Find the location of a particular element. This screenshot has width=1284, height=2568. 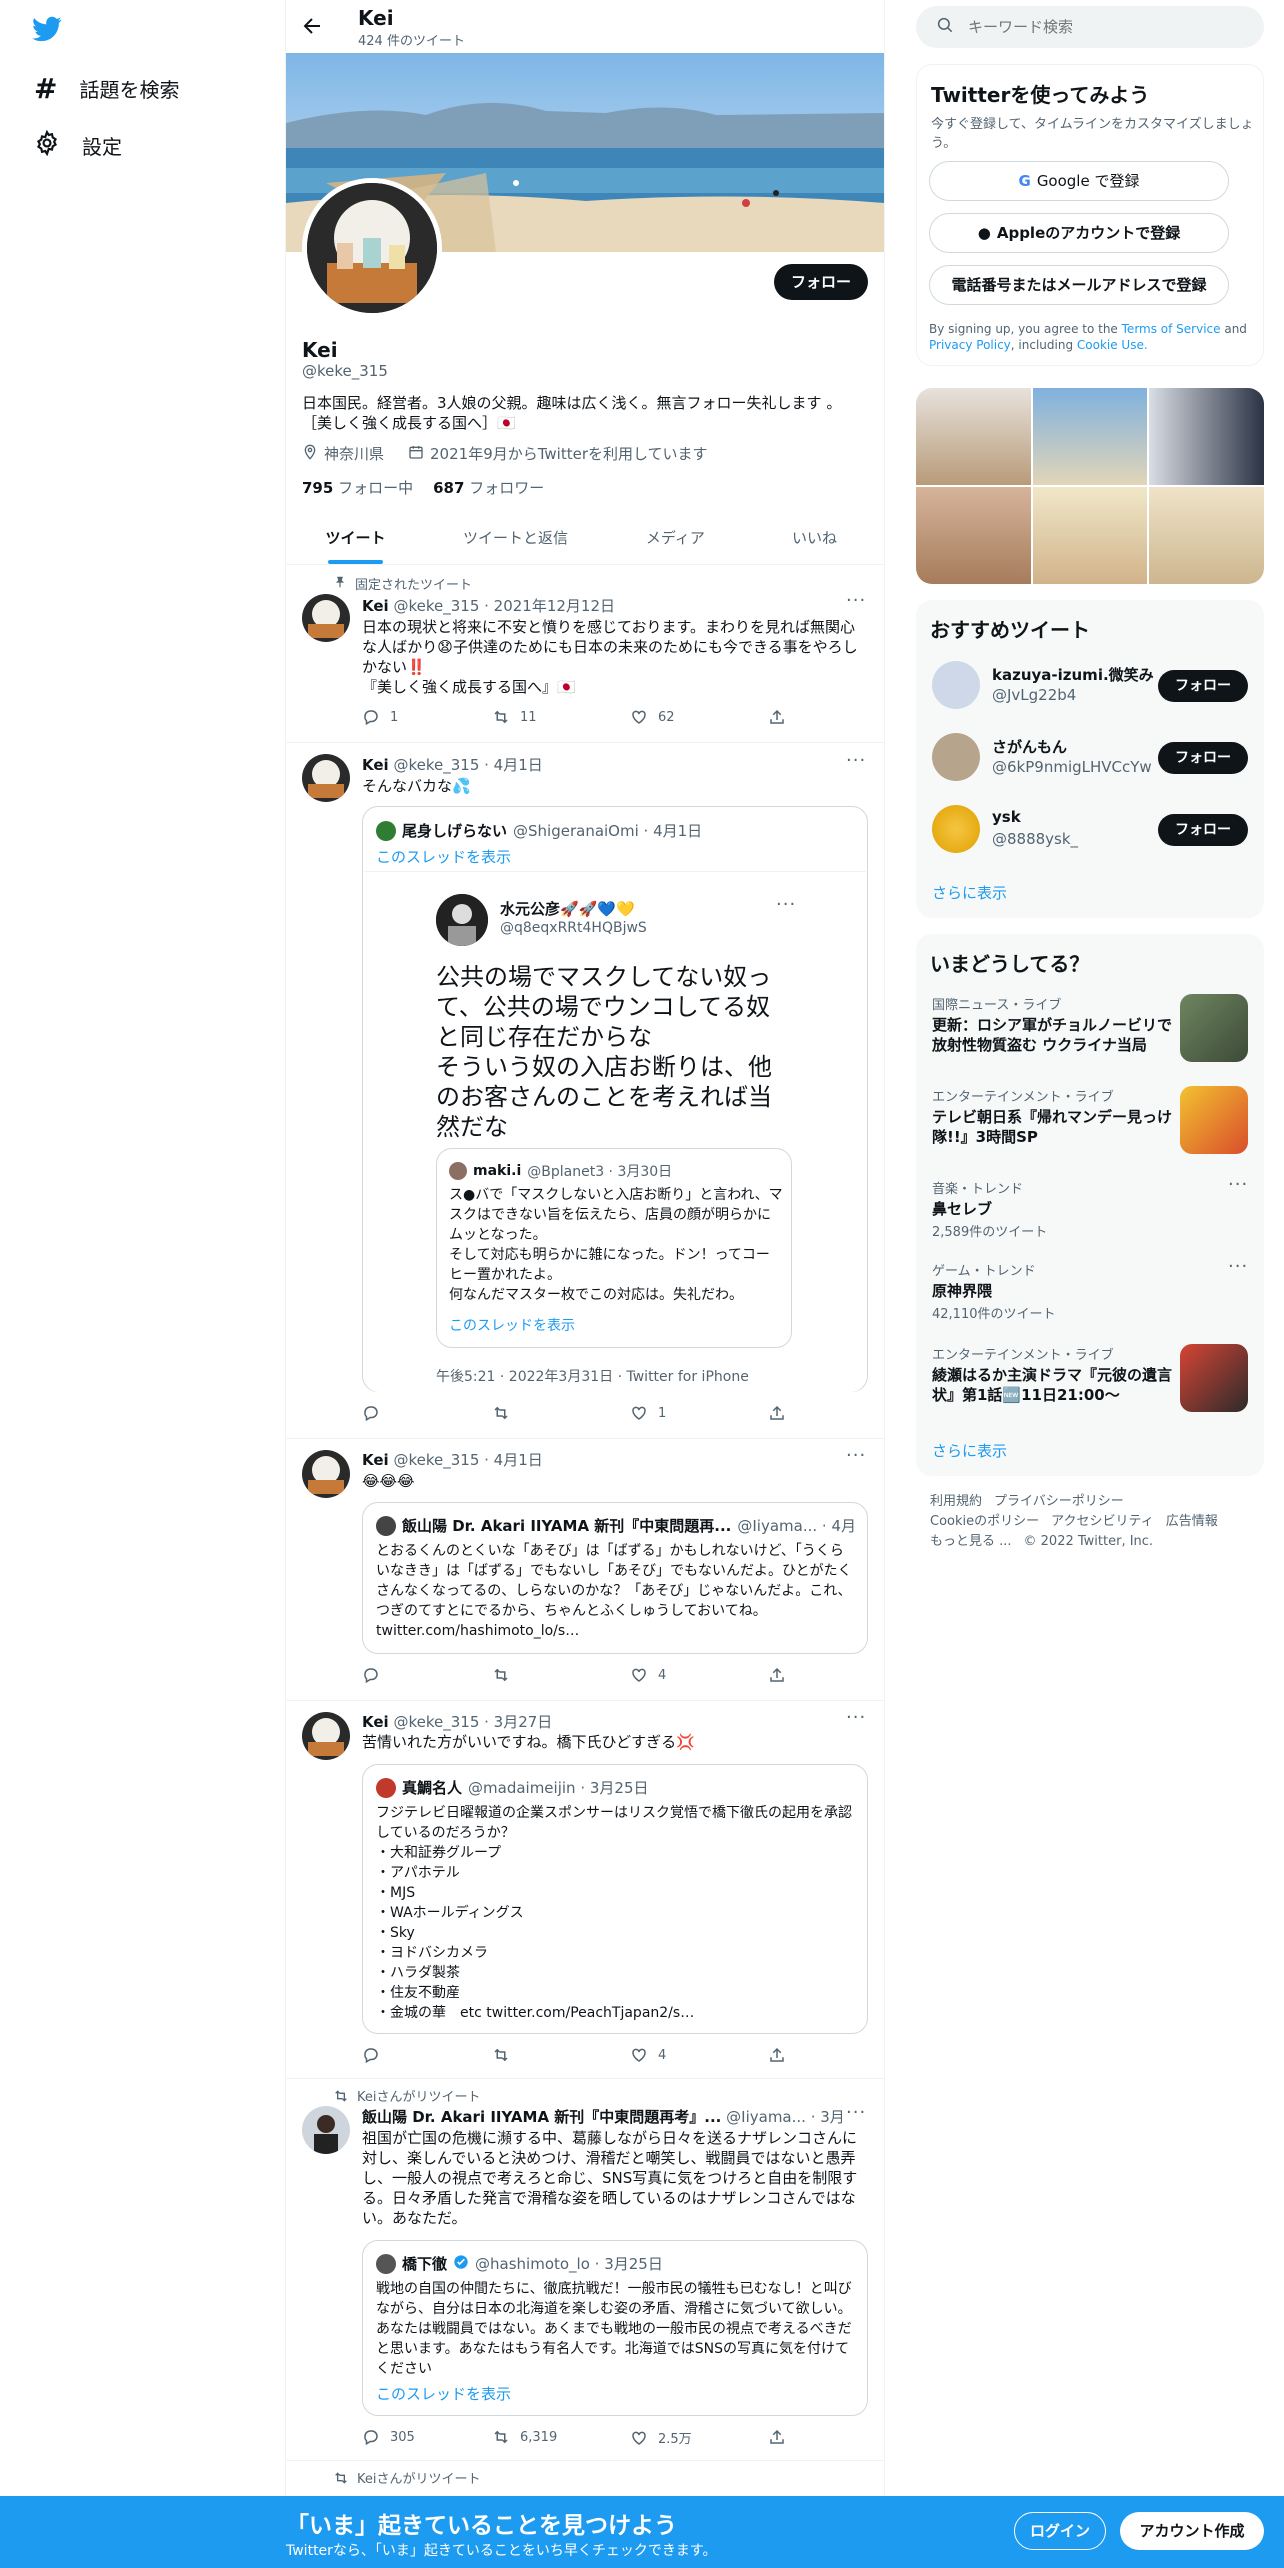

footer-link: プライバシーポリシー is located at coordinates (1059, 1502).